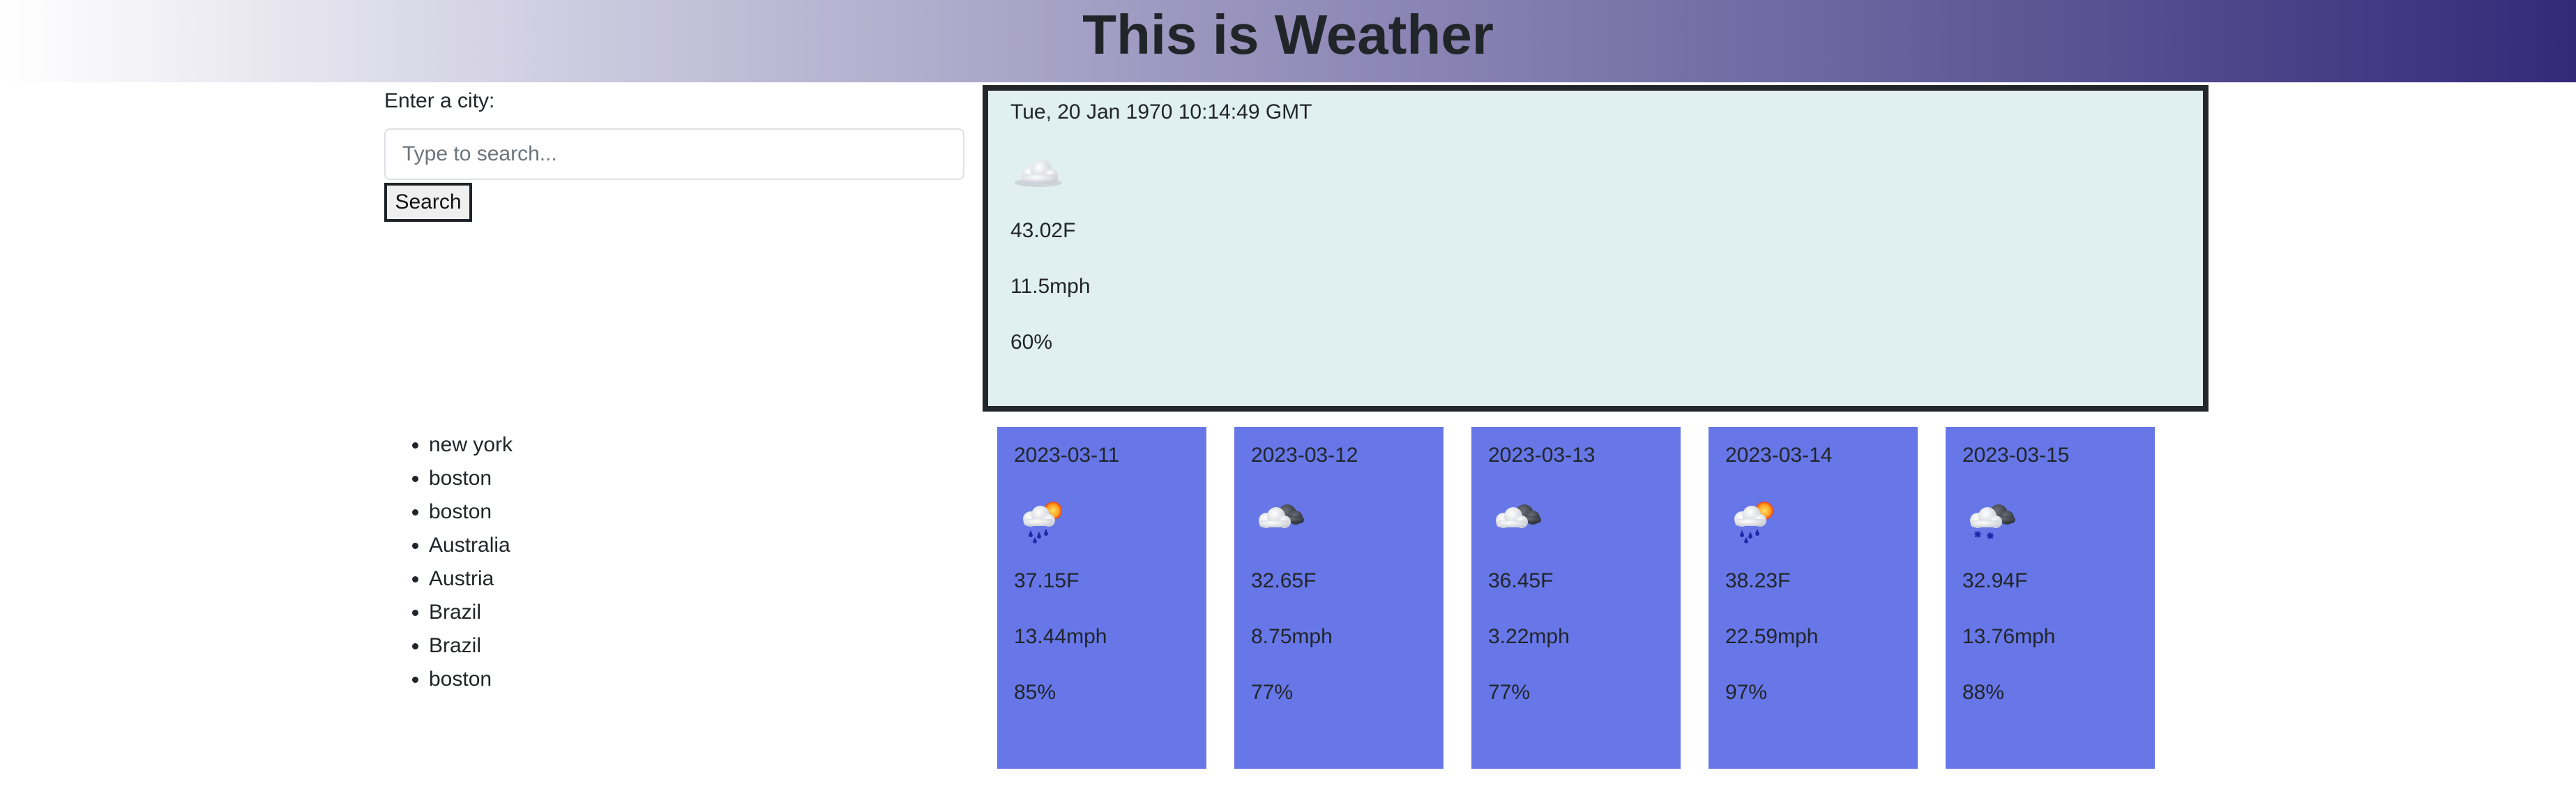 The image size is (2576, 812). What do you see at coordinates (1983, 692) in the screenshot?
I see `forecast-humidity: 88%` at bounding box center [1983, 692].